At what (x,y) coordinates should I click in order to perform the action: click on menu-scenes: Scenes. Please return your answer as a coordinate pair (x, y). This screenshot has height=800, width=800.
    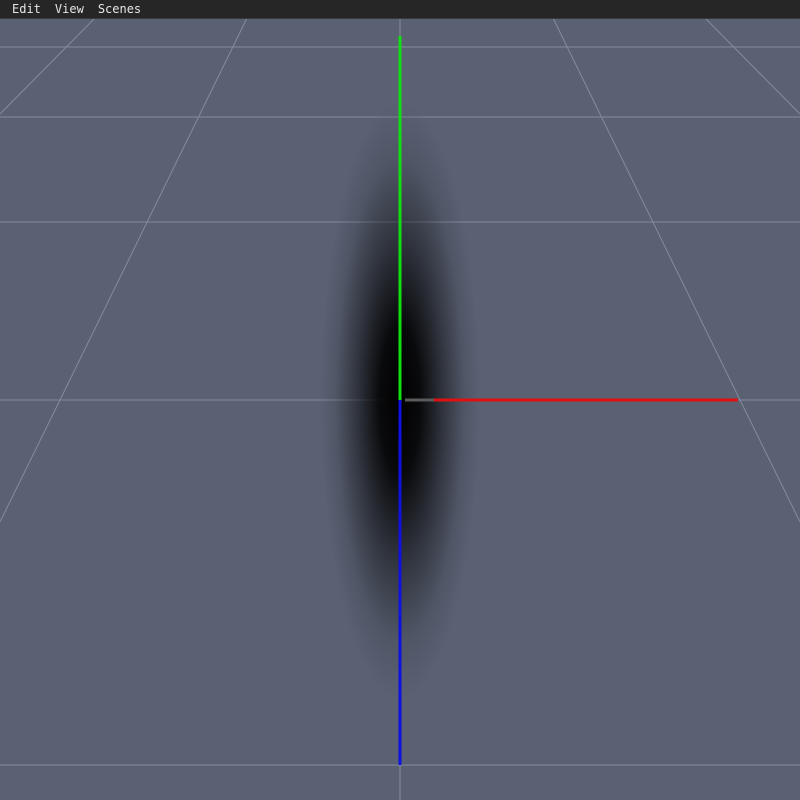
    Looking at the image, I should click on (119, 9).